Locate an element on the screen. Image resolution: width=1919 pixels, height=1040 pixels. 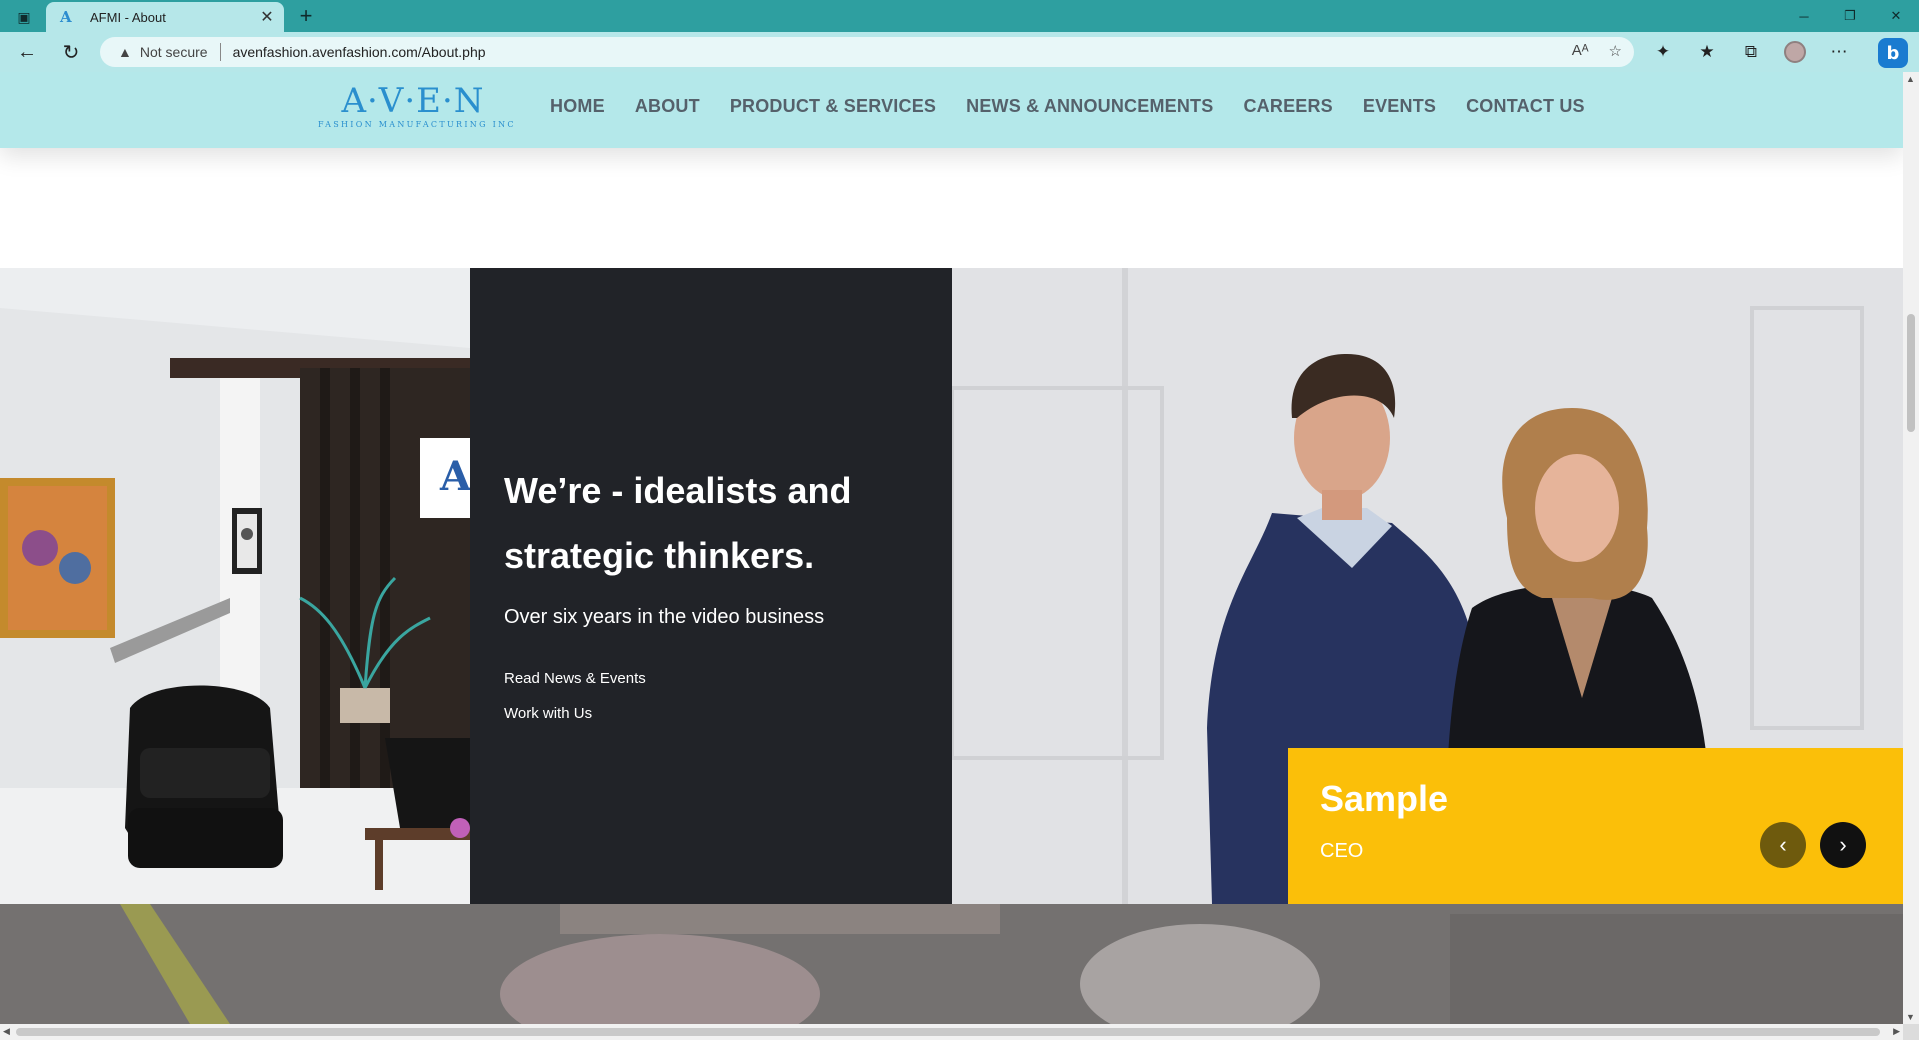
hero-subheading: Over six years in the video business is located at coordinates (664, 617).